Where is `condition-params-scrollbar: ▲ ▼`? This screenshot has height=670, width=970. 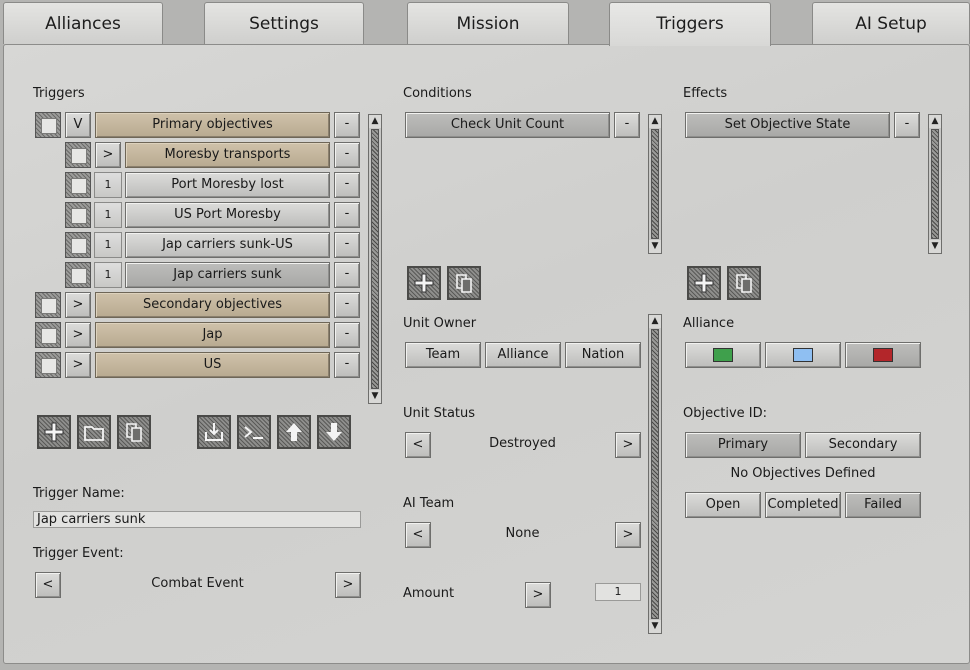 condition-params-scrollbar: ▲ ▼ is located at coordinates (655, 474).